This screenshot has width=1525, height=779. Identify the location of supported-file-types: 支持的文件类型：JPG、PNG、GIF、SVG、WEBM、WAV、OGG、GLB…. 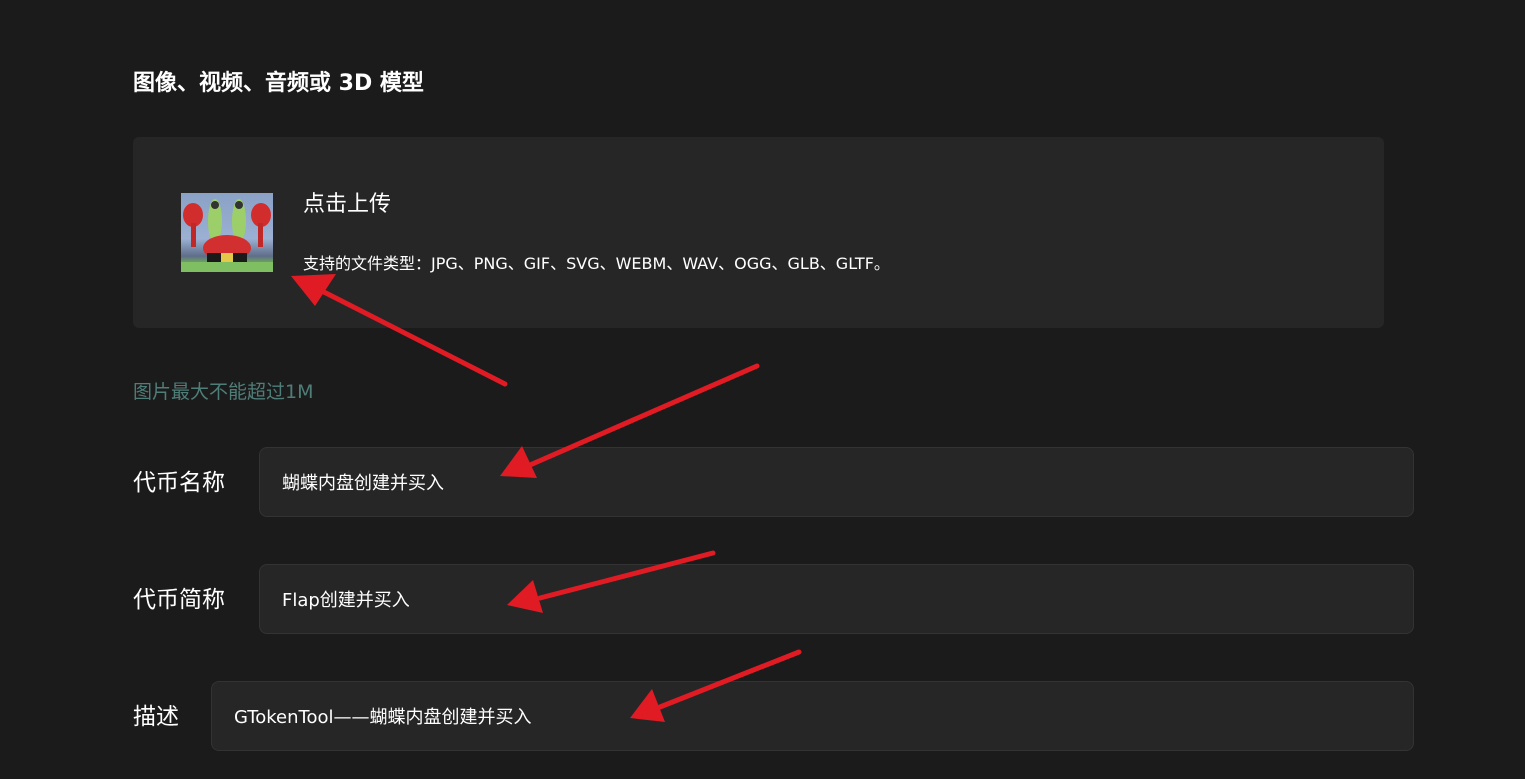
(596, 263).